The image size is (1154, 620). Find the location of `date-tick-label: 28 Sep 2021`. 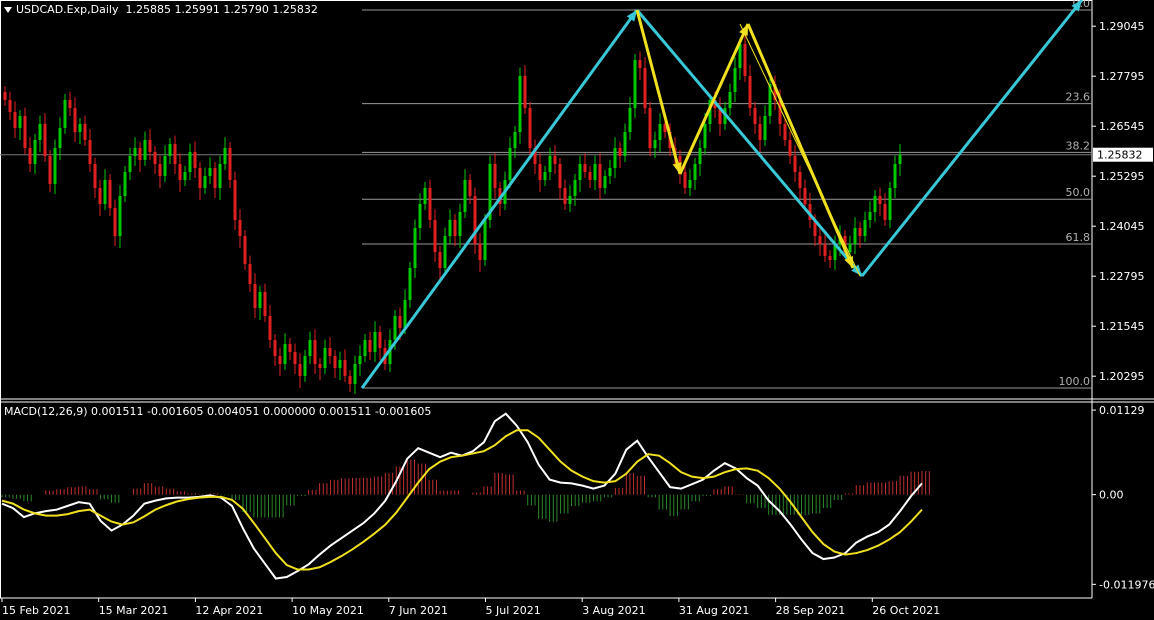

date-tick-label: 28 Sep 2021 is located at coordinates (811, 610).